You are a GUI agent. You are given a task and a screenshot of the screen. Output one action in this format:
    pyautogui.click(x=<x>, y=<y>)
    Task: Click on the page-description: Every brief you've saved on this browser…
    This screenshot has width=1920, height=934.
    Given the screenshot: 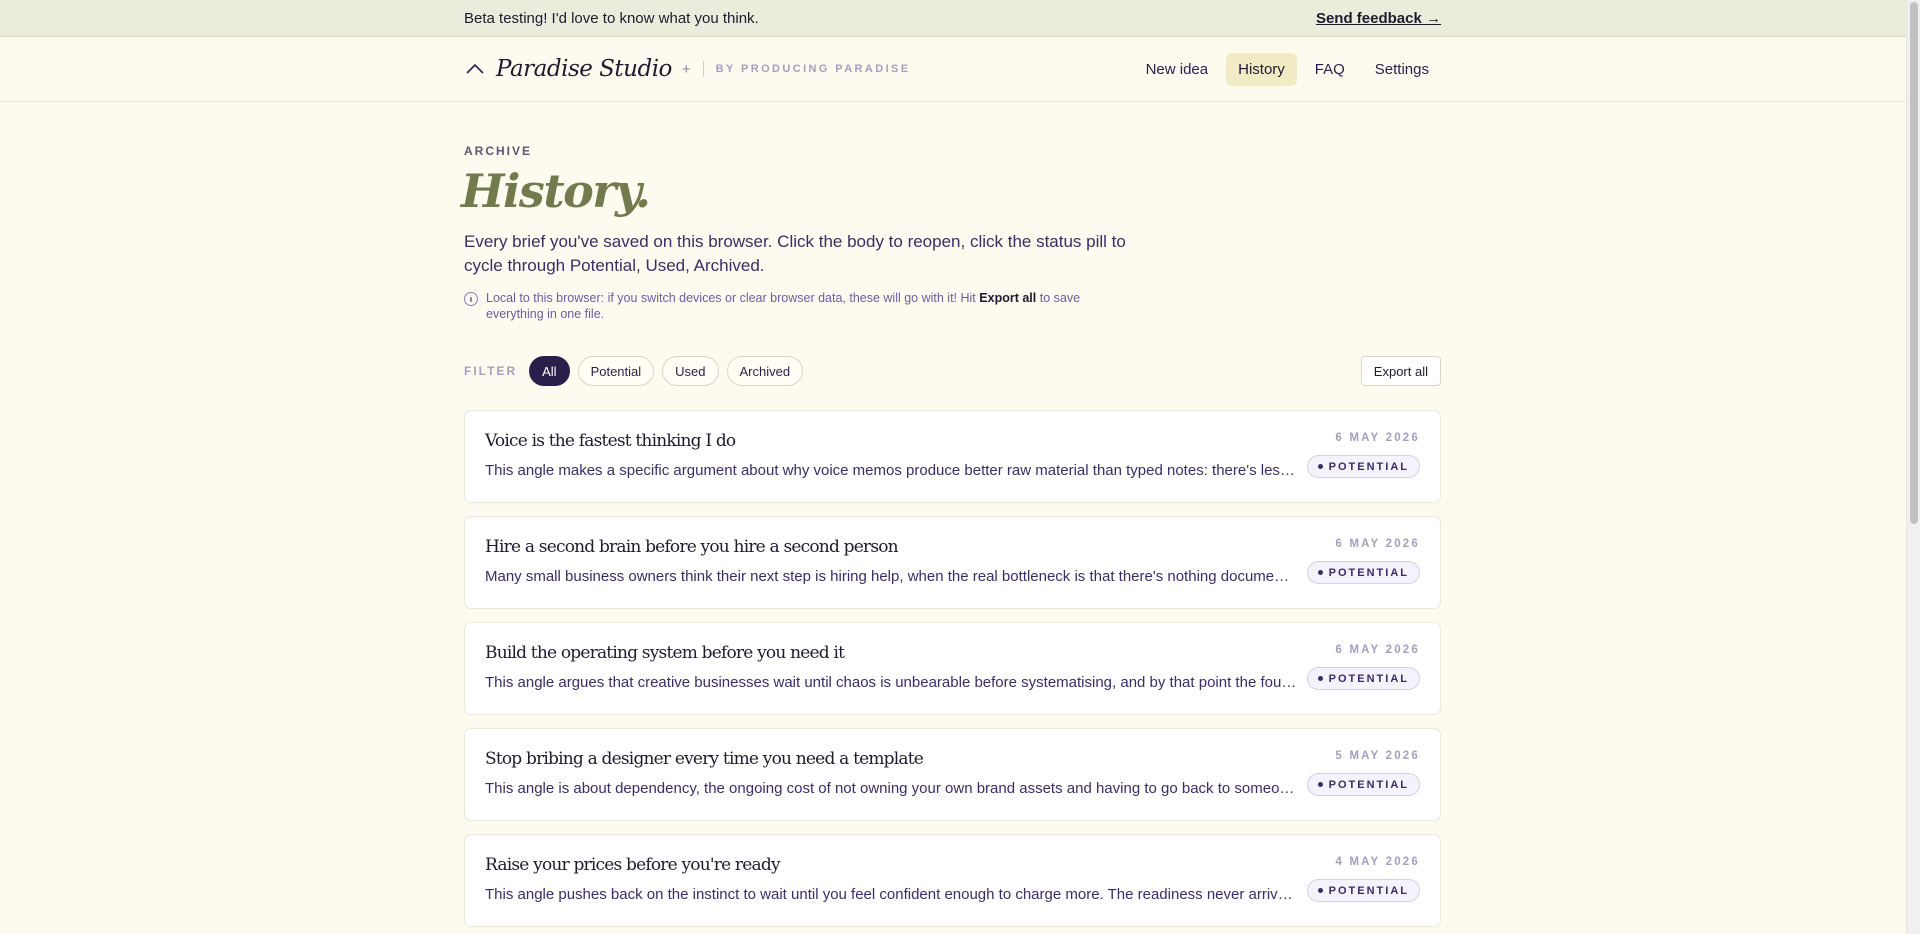 What is the action you would take?
    pyautogui.click(x=795, y=253)
    